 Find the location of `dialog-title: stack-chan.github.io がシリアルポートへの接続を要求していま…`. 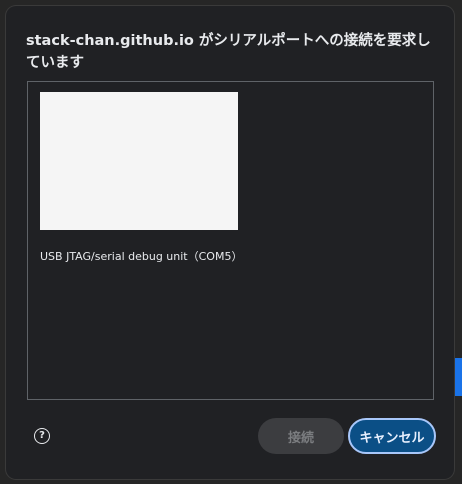

dialog-title: stack-chan.github.io がシリアルポートへの接続を要求していま… is located at coordinates (228, 52).